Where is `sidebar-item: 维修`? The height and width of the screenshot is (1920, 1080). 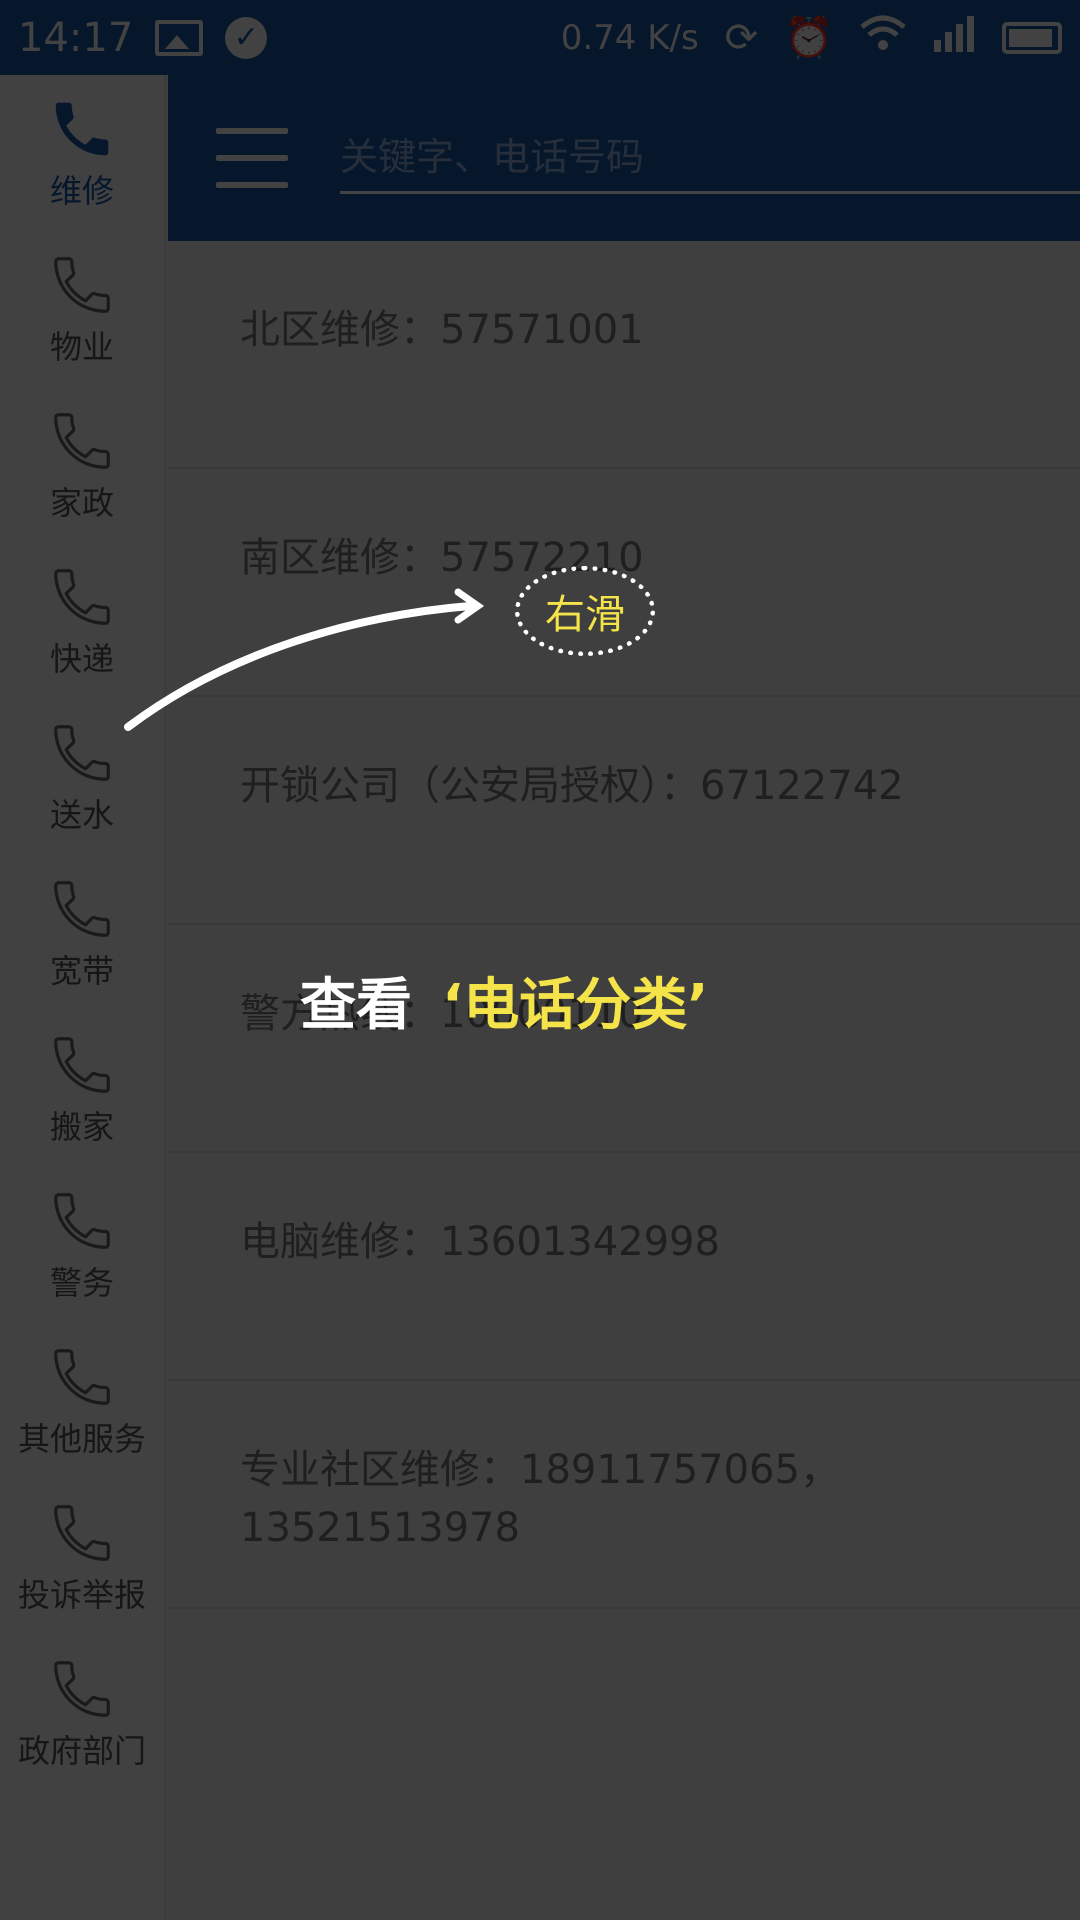
sidebar-item: 维修 is located at coordinates (82, 153).